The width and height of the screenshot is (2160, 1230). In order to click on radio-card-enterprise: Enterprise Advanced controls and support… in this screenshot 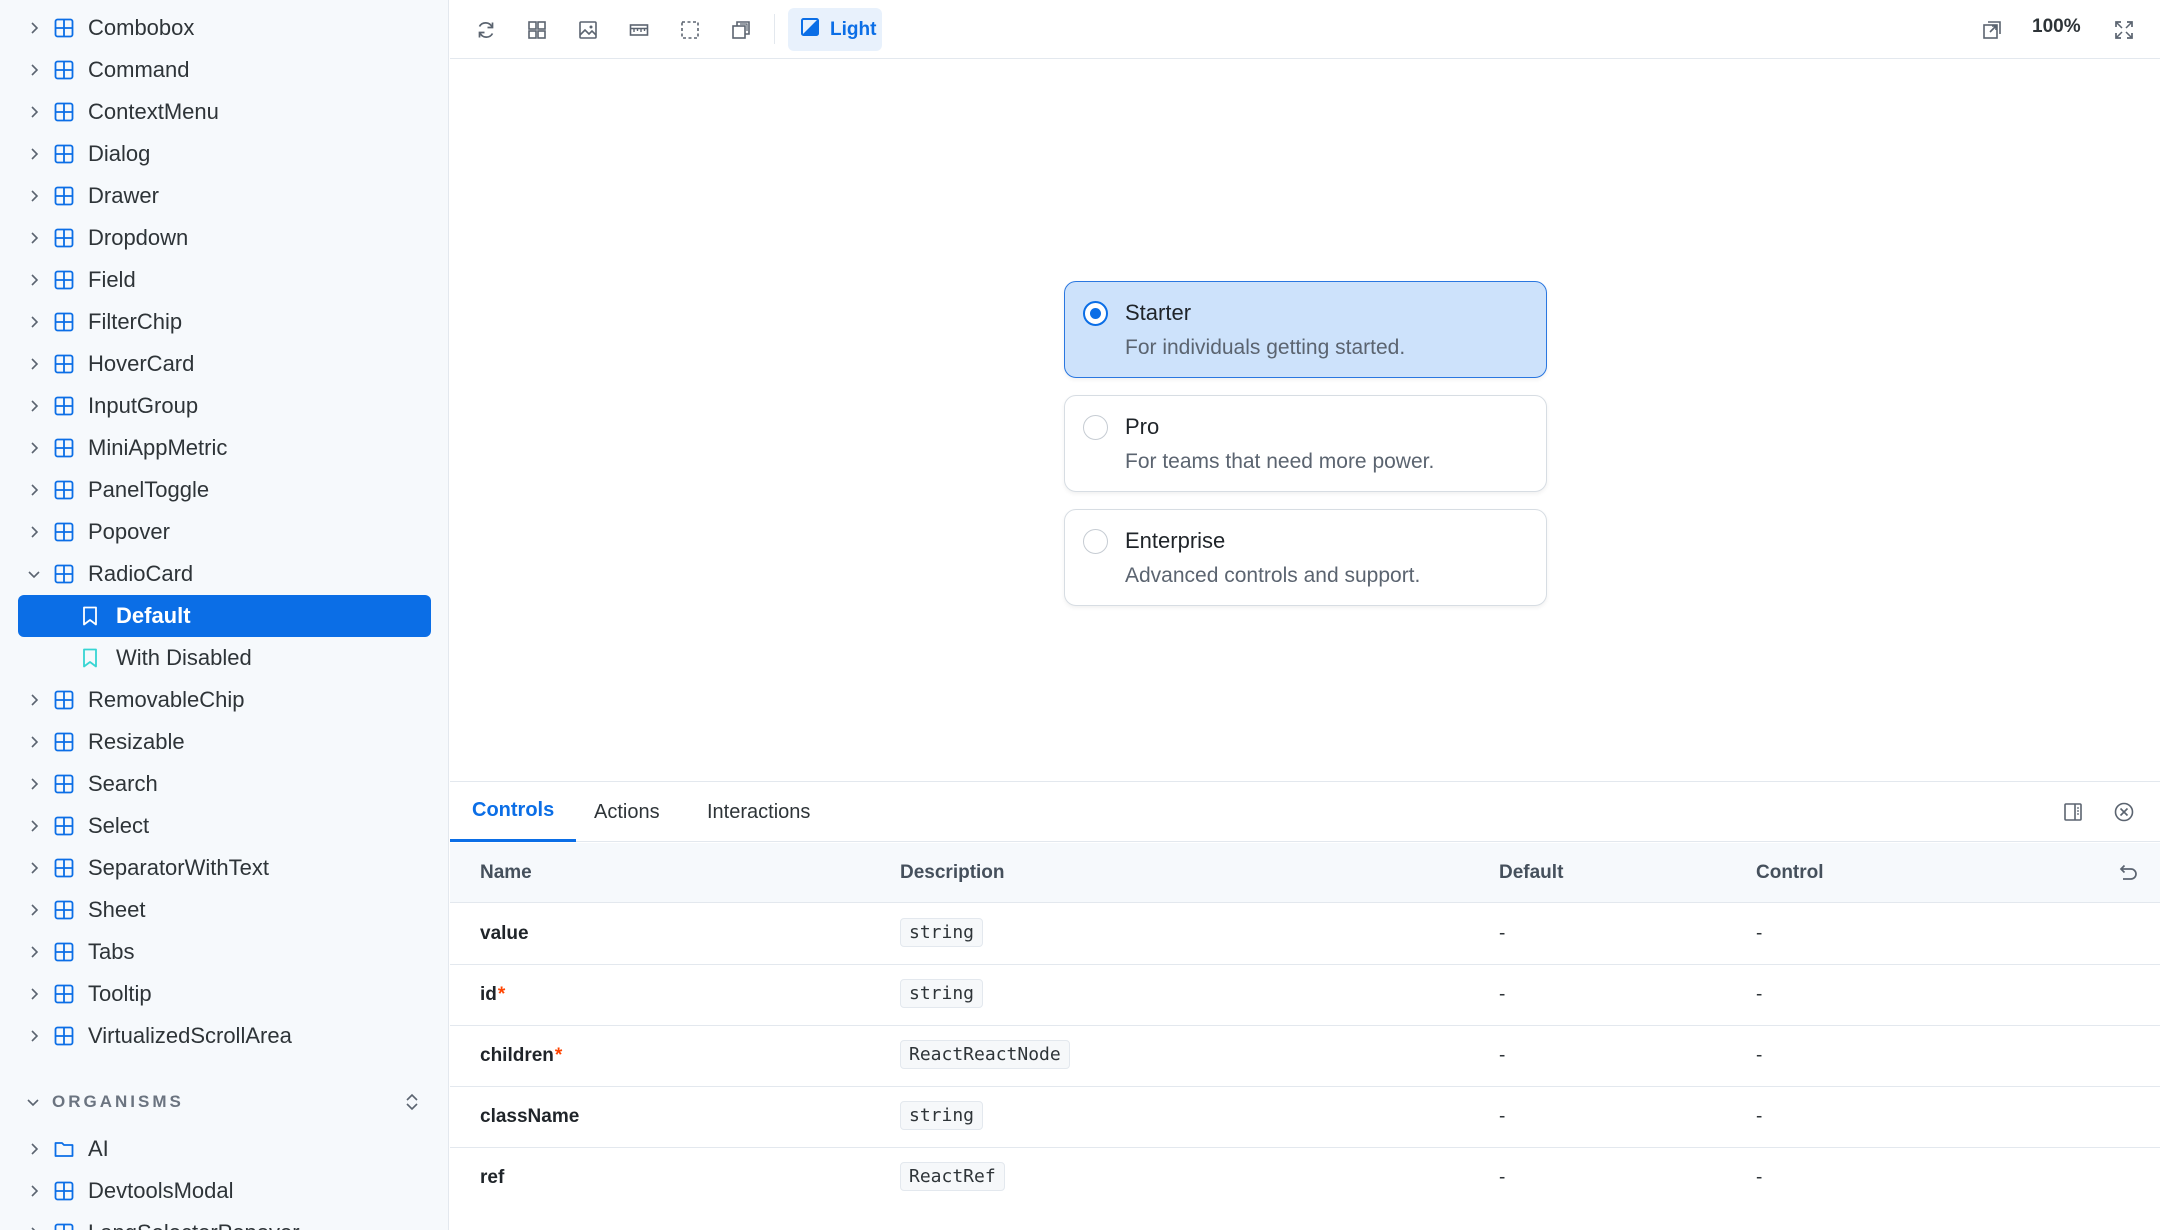, I will do `click(1305, 557)`.